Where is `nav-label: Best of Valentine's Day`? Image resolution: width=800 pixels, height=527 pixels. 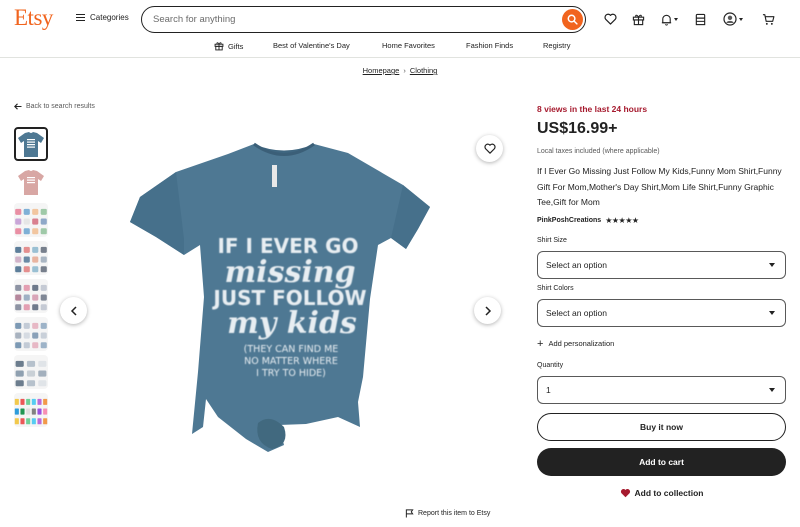 nav-label: Best of Valentine's Day is located at coordinates (311, 45).